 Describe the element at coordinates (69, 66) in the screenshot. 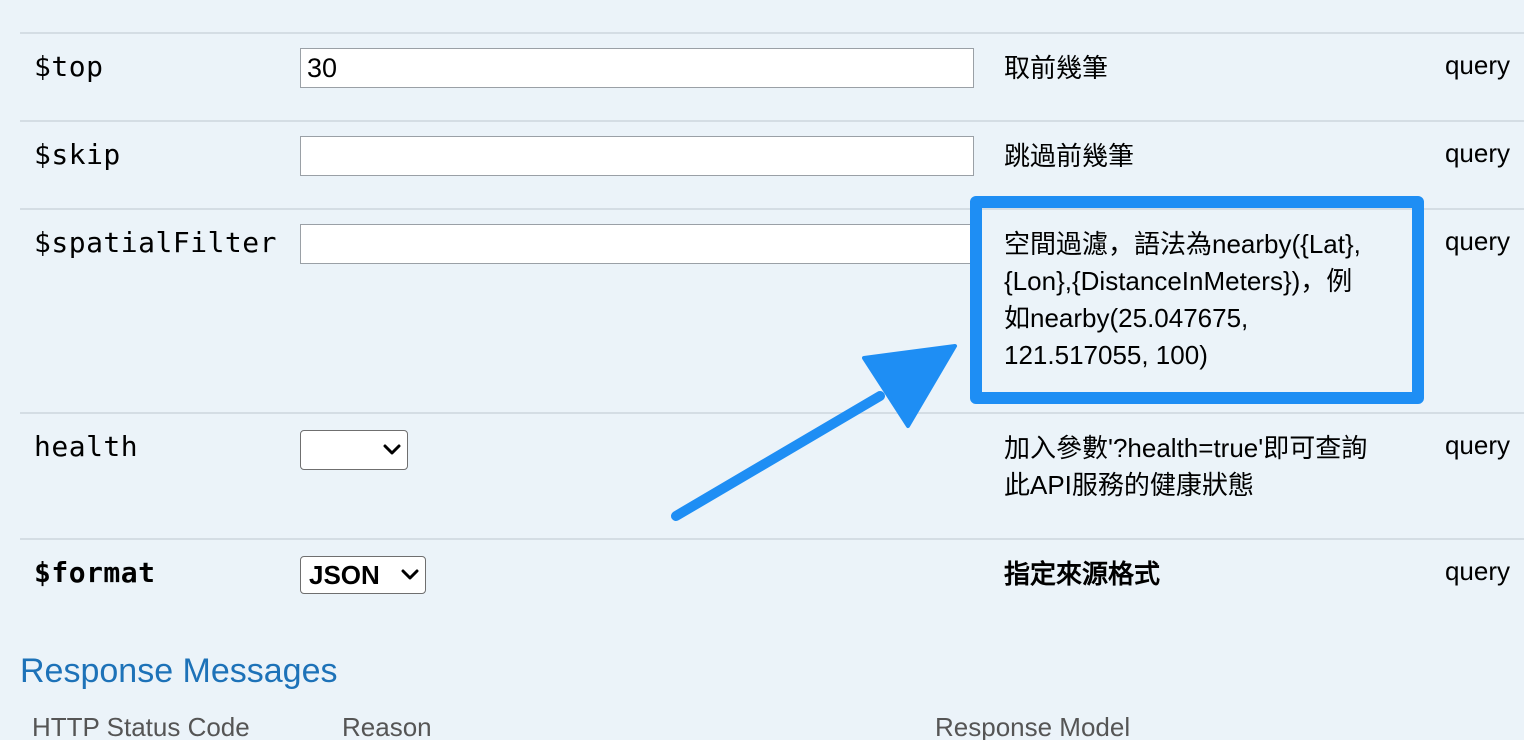

I see `param-name: $top` at that location.